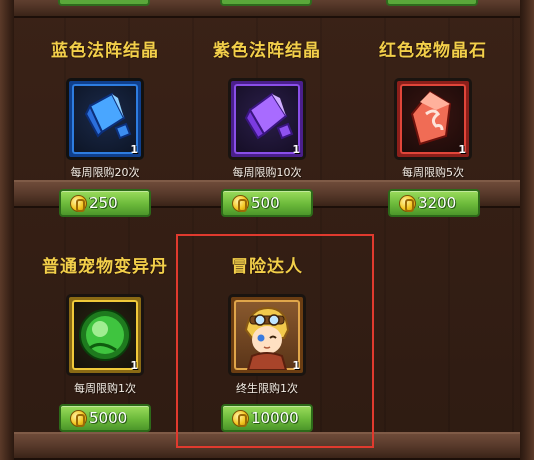 The width and height of the screenshot is (534, 460). I want to click on buy-button: 3200, so click(434, 203).